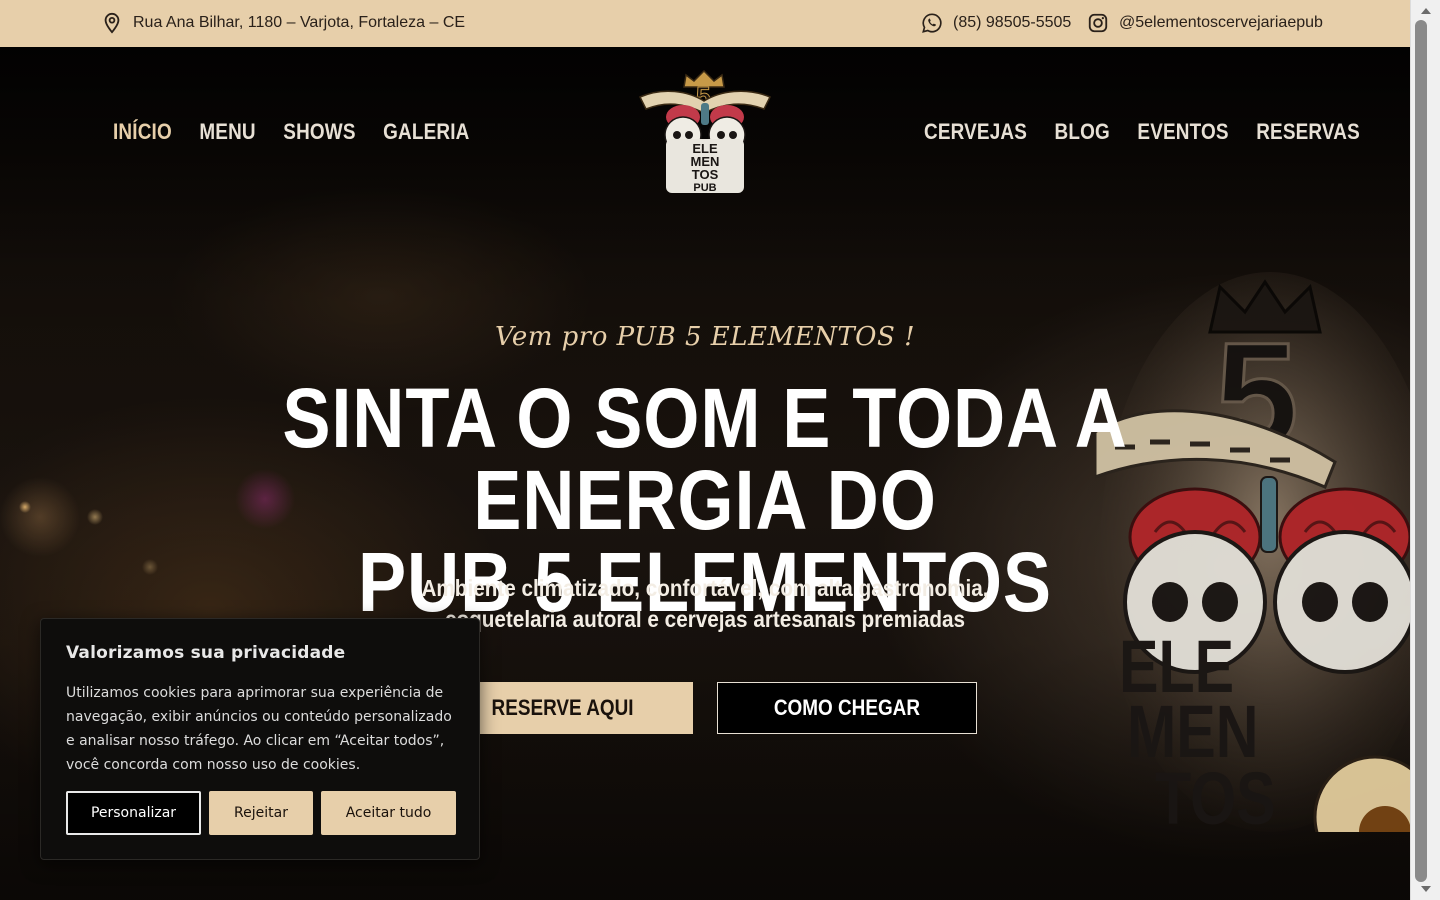 This screenshot has width=1440, height=900. What do you see at coordinates (319, 132) in the screenshot?
I see `nav-item-shows: SHOWS` at bounding box center [319, 132].